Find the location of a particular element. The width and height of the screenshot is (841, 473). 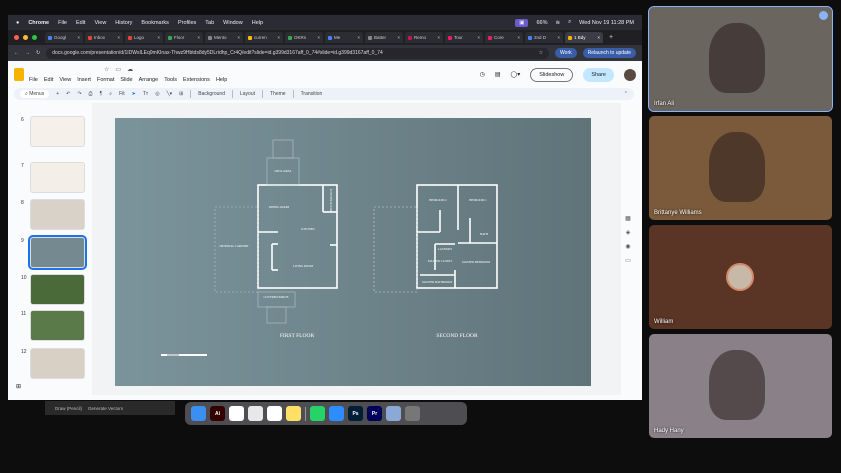

dock-app-zoom-icon is located at coordinates (336, 413).